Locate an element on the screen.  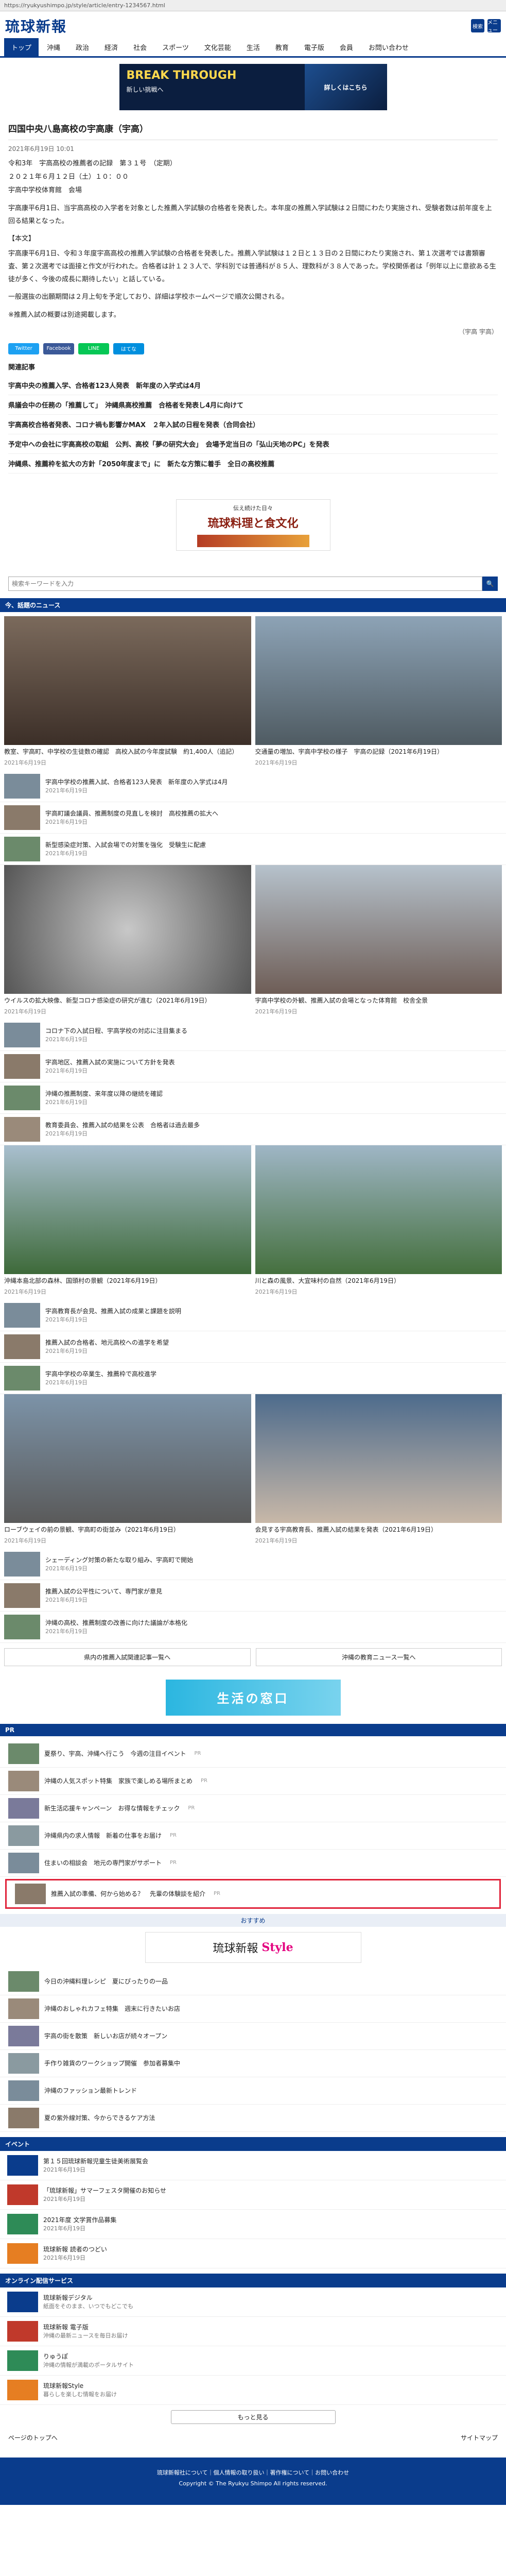
pr-item: 夏祭り、宇高、沖縄へ行こう 今週の注目イベント PR is located at coordinates (253, 1754).